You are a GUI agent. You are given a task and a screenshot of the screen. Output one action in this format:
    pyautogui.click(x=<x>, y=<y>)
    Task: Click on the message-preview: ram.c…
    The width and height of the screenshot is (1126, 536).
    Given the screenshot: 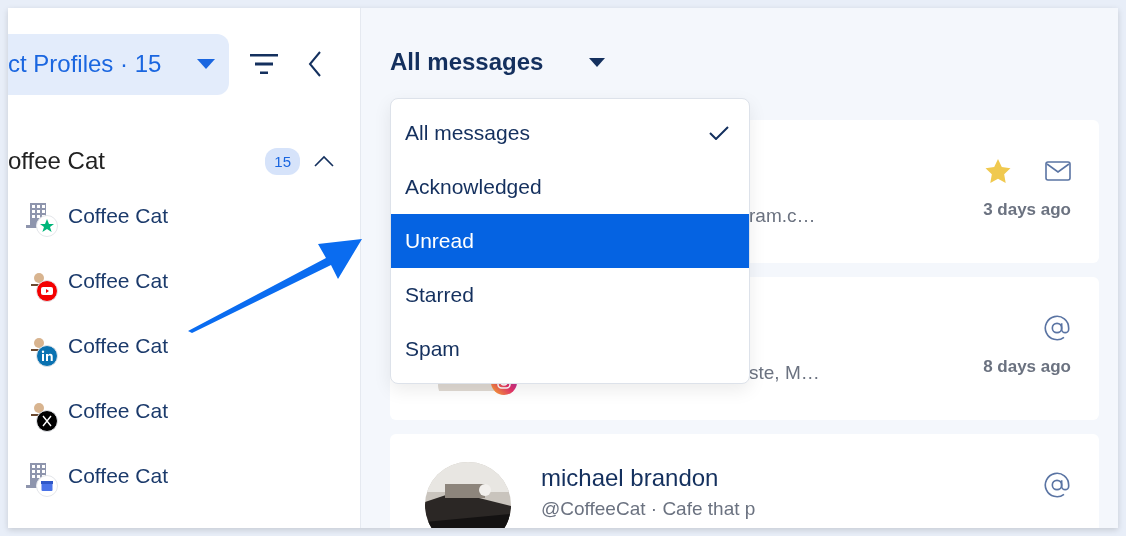 What is the action you would take?
    pyautogui.click(x=783, y=215)
    